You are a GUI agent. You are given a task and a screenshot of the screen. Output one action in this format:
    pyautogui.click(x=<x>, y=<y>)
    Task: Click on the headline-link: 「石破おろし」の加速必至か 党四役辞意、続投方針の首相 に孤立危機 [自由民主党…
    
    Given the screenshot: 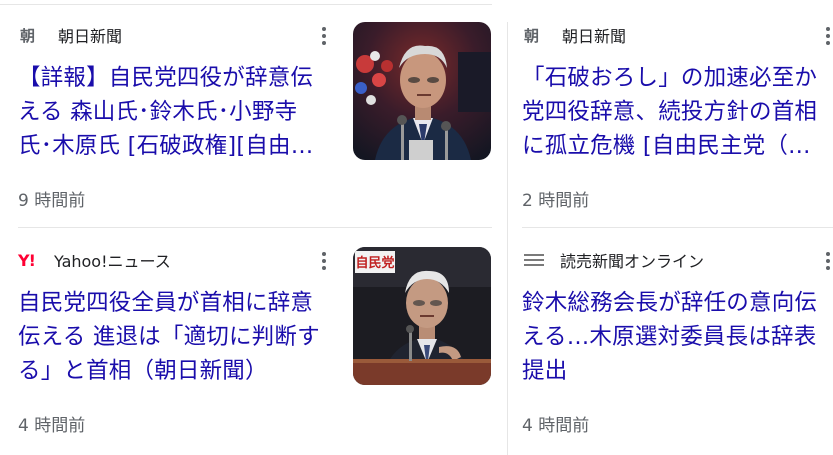 What is the action you would take?
    pyautogui.click(x=669, y=112)
    